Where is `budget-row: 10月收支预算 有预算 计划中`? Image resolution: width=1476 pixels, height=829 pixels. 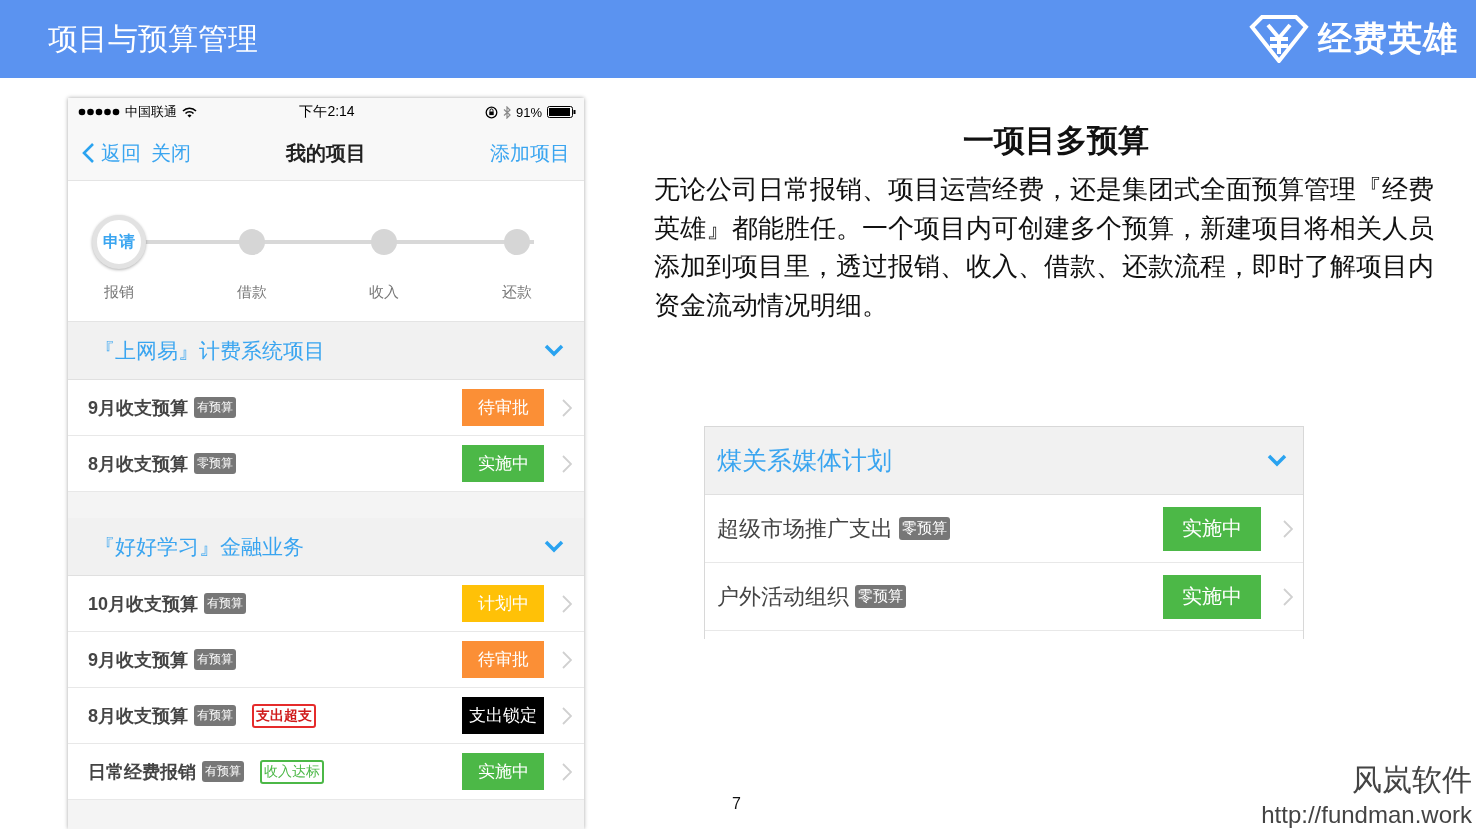
budget-row: 10月收支预算 有预算 计划中 is located at coordinates (326, 604).